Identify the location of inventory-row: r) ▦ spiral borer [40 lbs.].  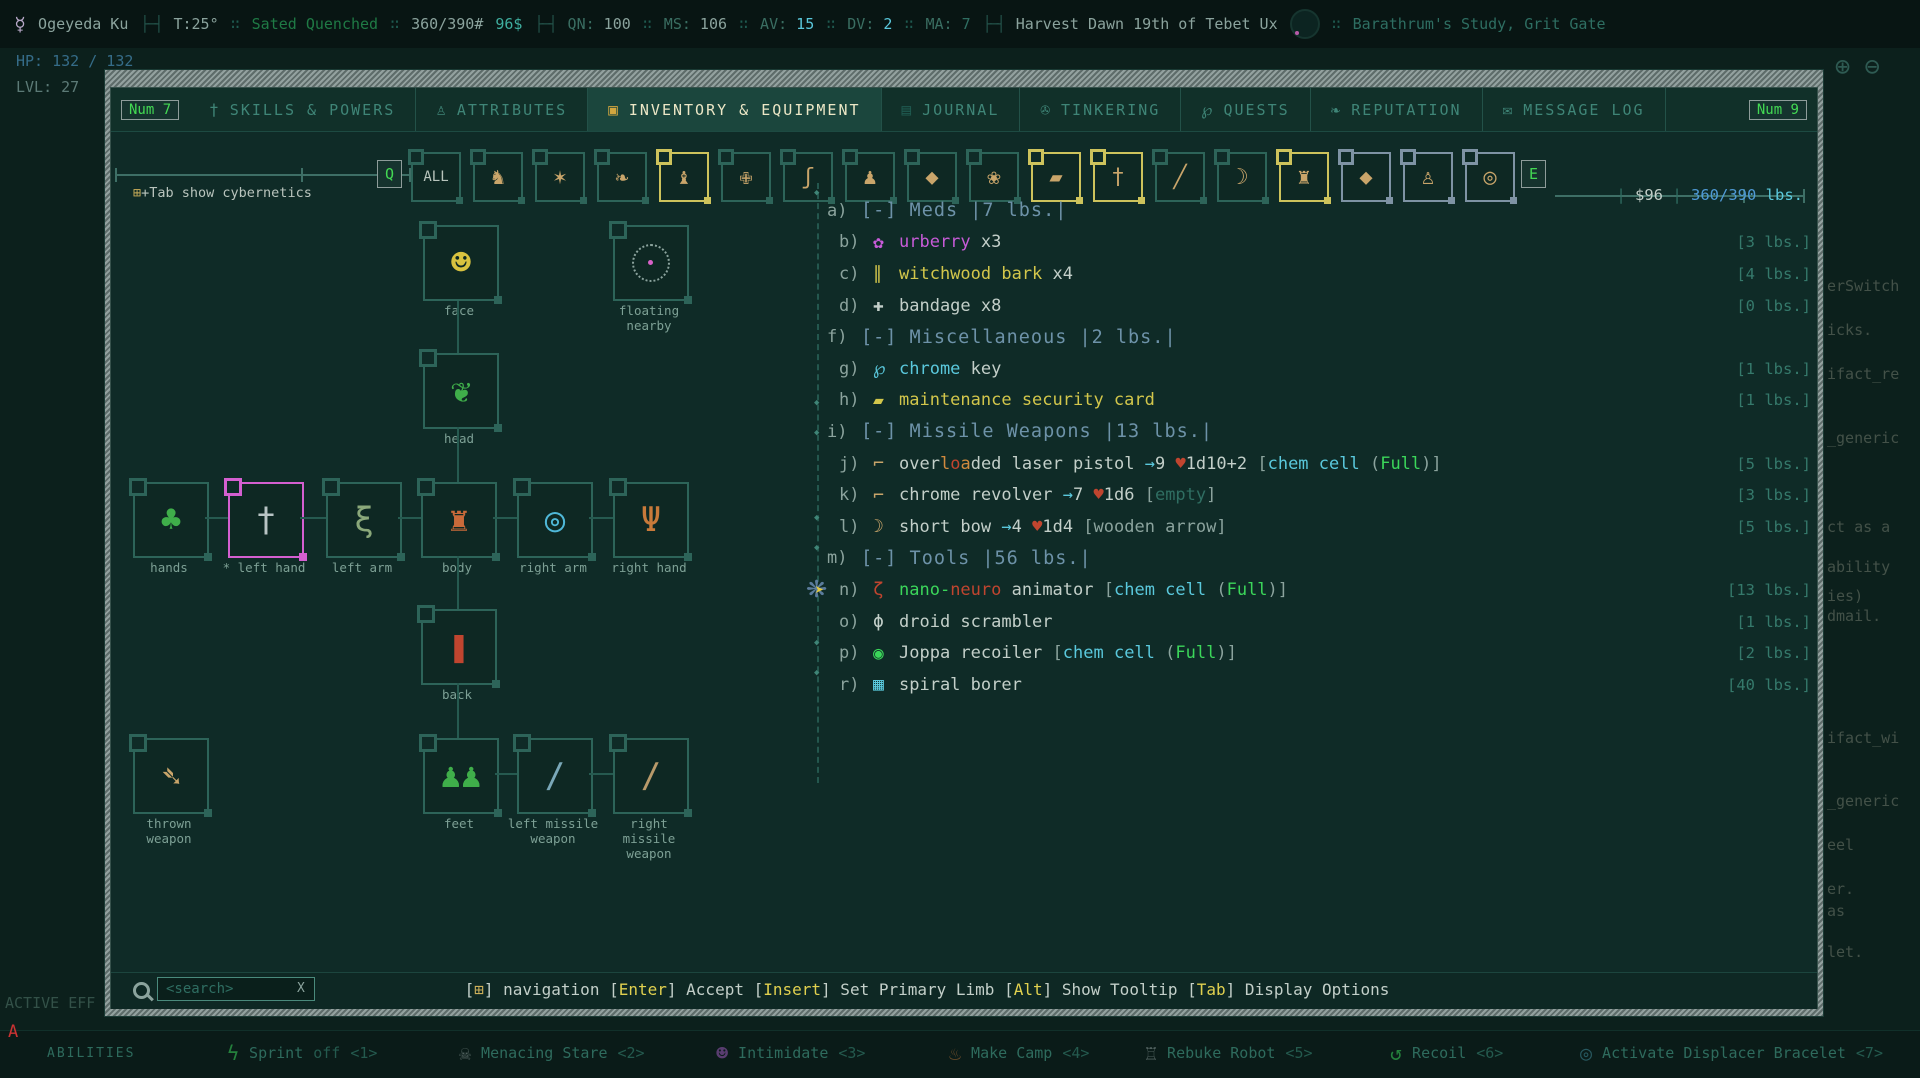
(1328, 685).